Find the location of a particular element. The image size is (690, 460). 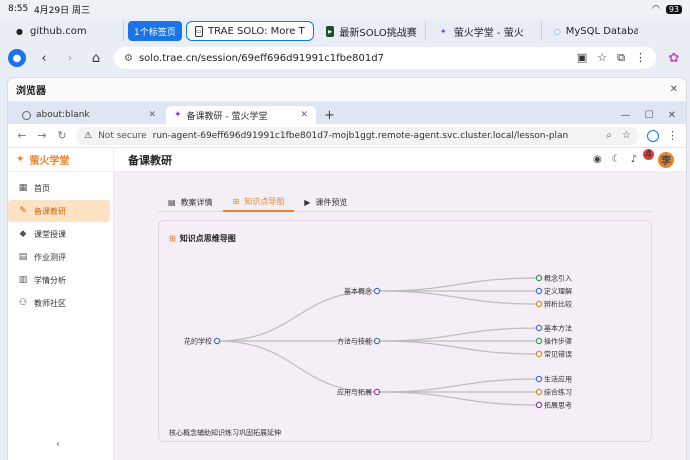

outer-tab-trae: ▭ TRAE SOLO: More T is located at coordinates (249, 31).